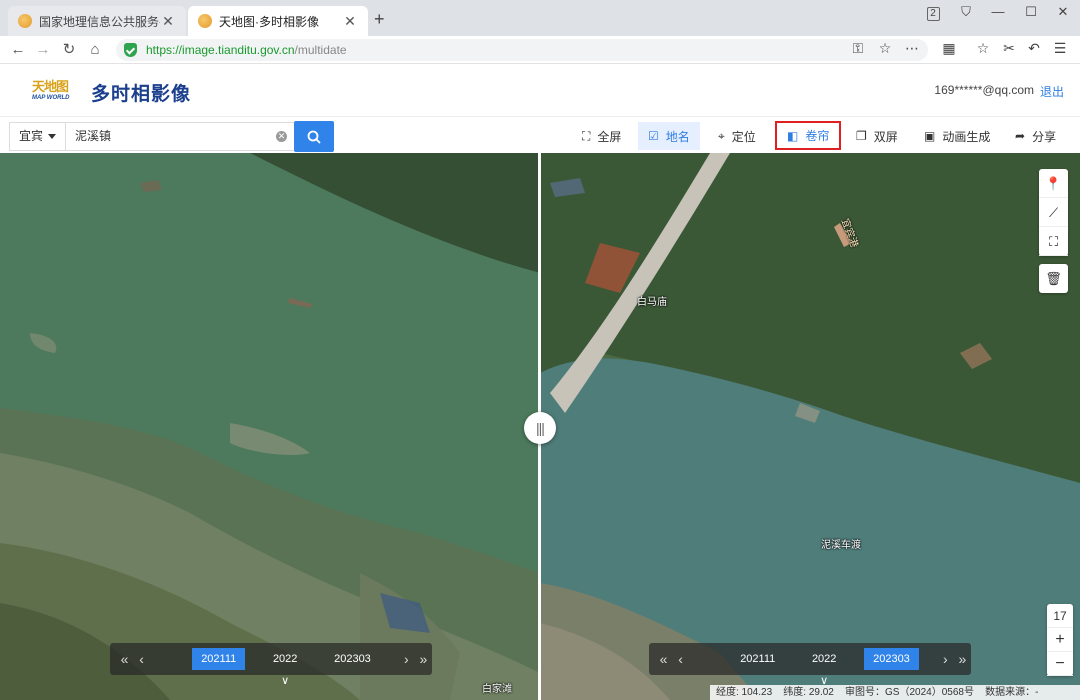 The image size is (1080, 700). Describe the element at coordinates (609, 136) in the screenshot. I see `tool-label: 全屏` at that location.